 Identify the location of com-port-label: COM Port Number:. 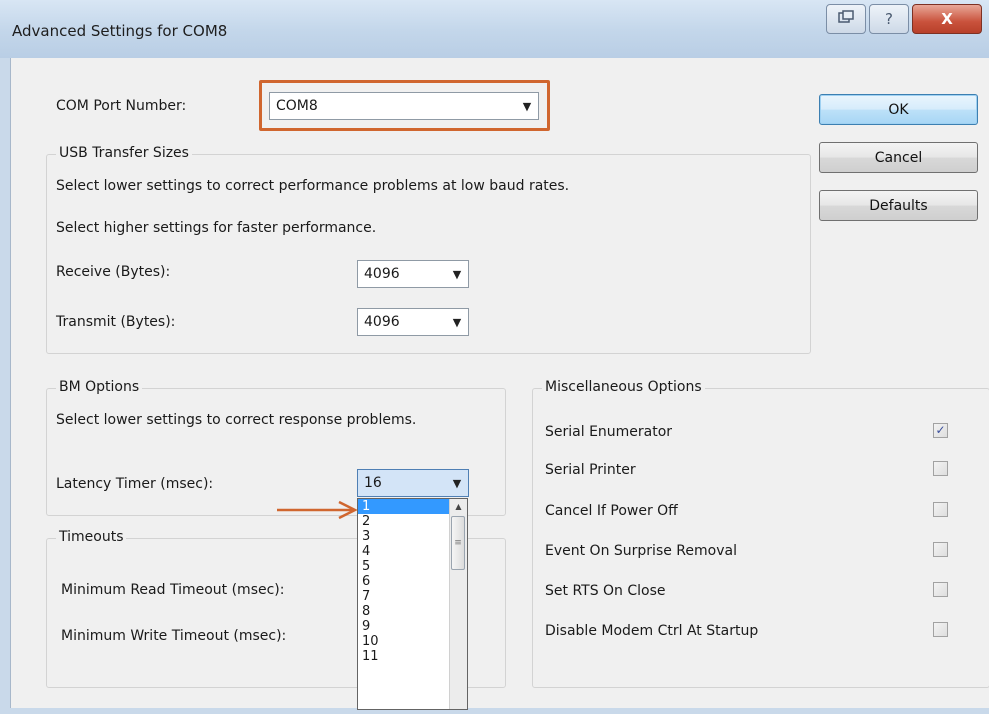
(121, 106).